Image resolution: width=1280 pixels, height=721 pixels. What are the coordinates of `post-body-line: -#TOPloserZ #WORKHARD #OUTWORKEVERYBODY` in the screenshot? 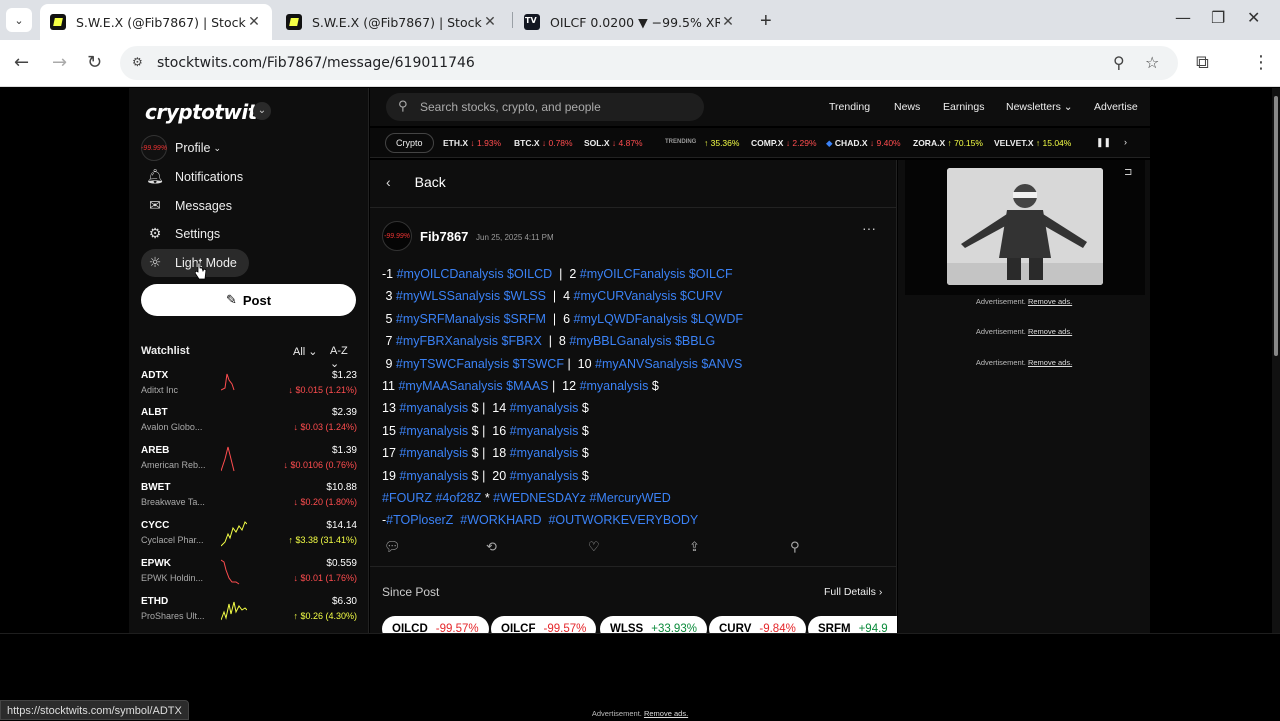 It's located at (540, 520).